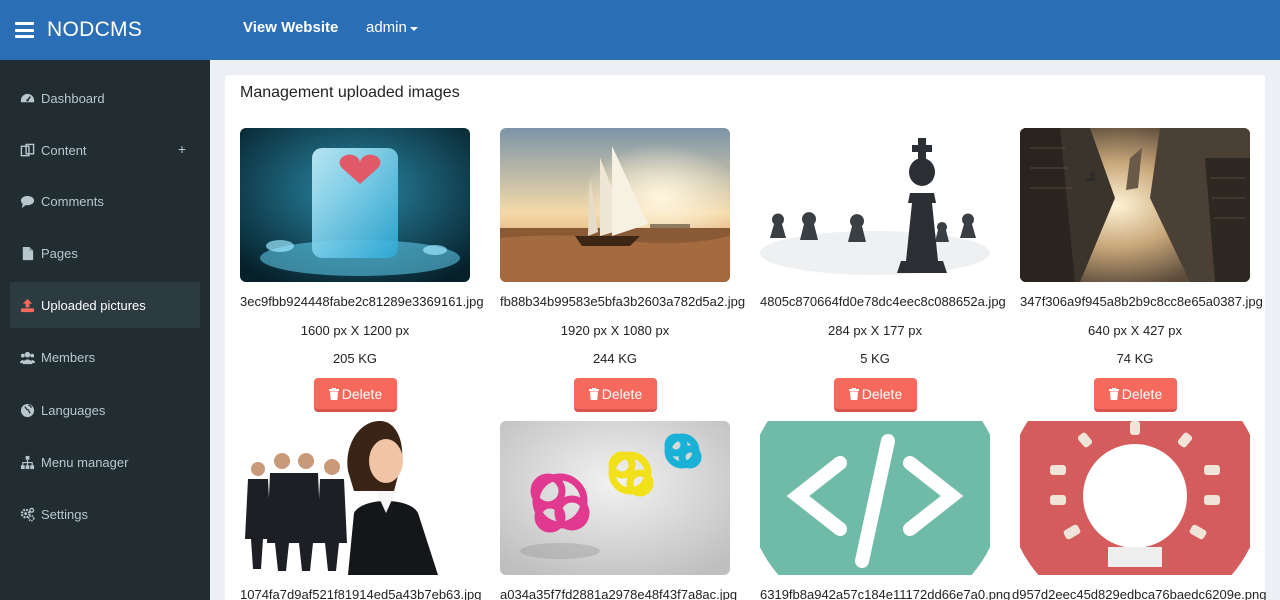  What do you see at coordinates (27, 514) in the screenshot?
I see `cogs-icon` at bounding box center [27, 514].